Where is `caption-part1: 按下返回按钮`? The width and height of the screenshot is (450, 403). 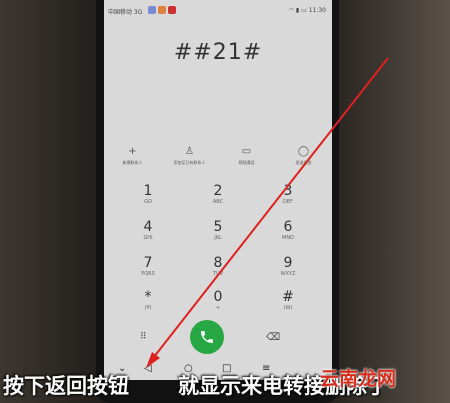 caption-part1: 按下返回按钮 is located at coordinates (66, 386).